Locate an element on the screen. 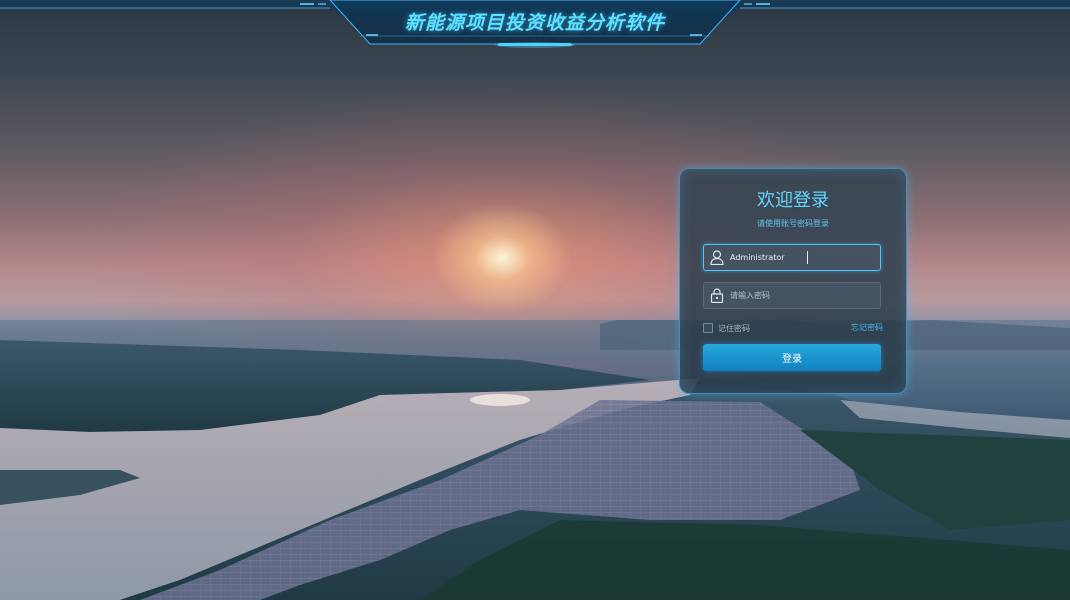 This screenshot has height=600, width=1070. login-title: 欢迎登录 is located at coordinates (793, 200).